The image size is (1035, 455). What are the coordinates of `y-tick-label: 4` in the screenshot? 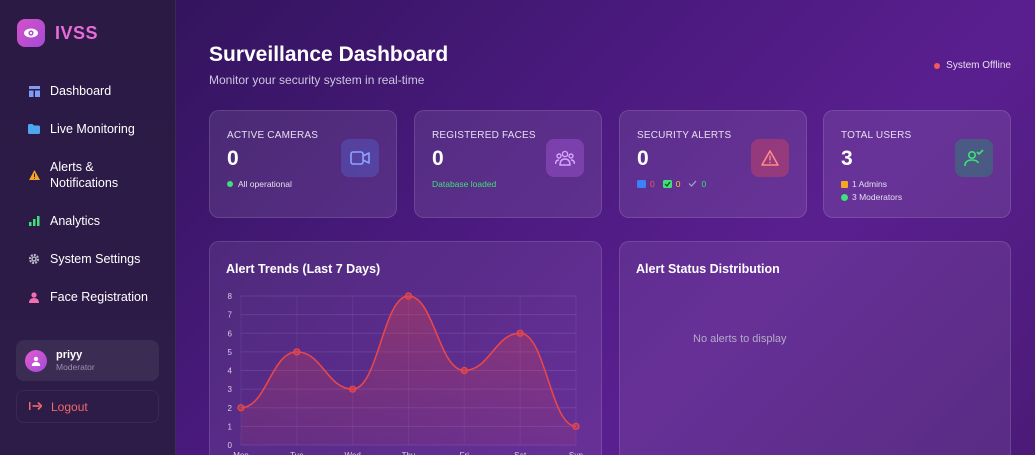 It's located at (230, 371).